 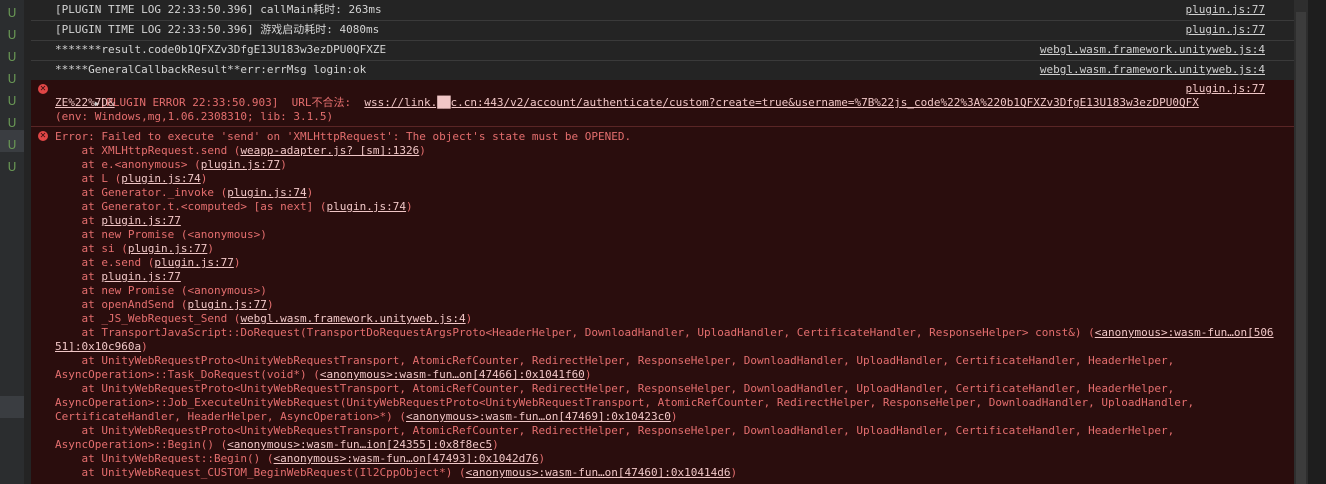 I want to click on stack-frame-link: weapp-adapter.js? [sm]:1326, so click(x=329, y=150).